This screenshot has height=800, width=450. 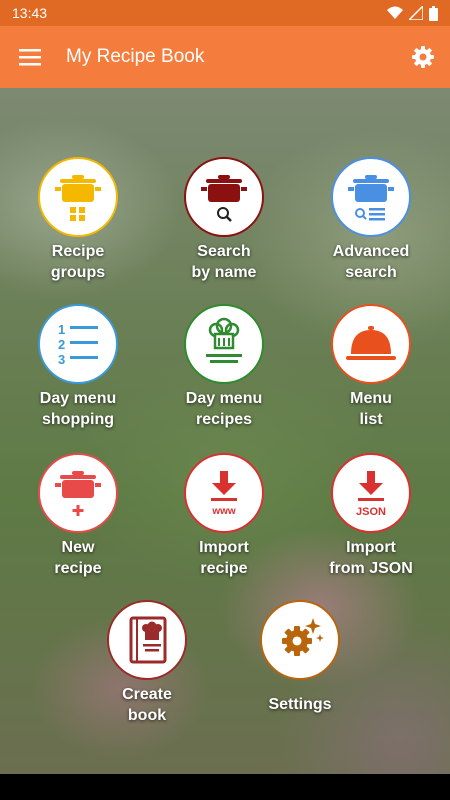 I want to click on svg-text: www, so click(x=223, y=511).